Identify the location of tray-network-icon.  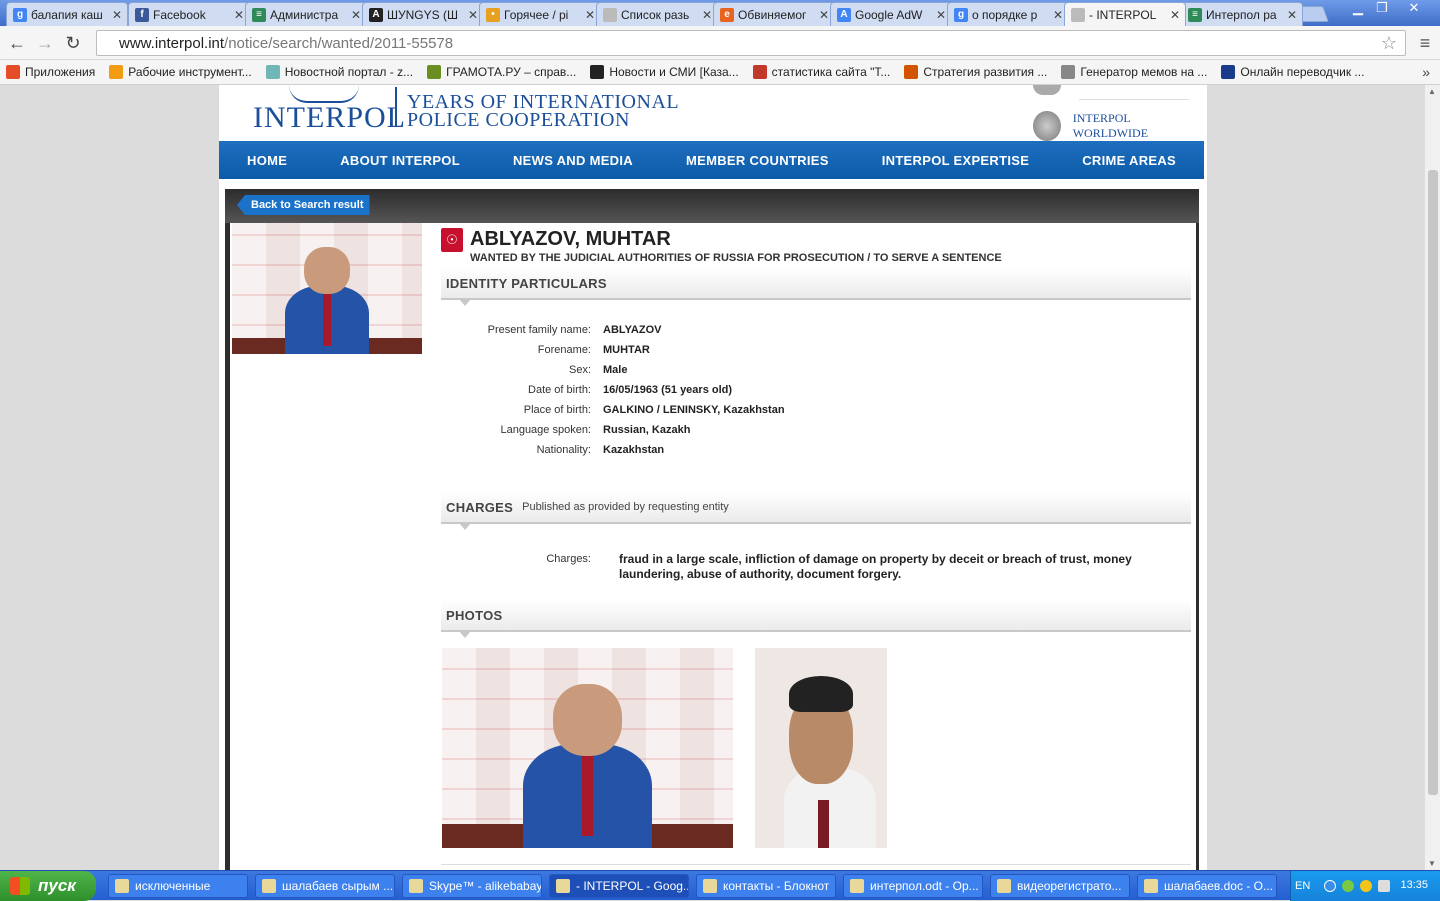
(1384, 886).